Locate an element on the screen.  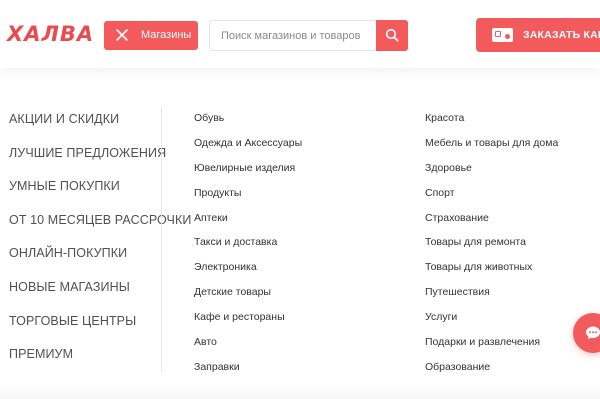
search-input is located at coordinates (293, 35).